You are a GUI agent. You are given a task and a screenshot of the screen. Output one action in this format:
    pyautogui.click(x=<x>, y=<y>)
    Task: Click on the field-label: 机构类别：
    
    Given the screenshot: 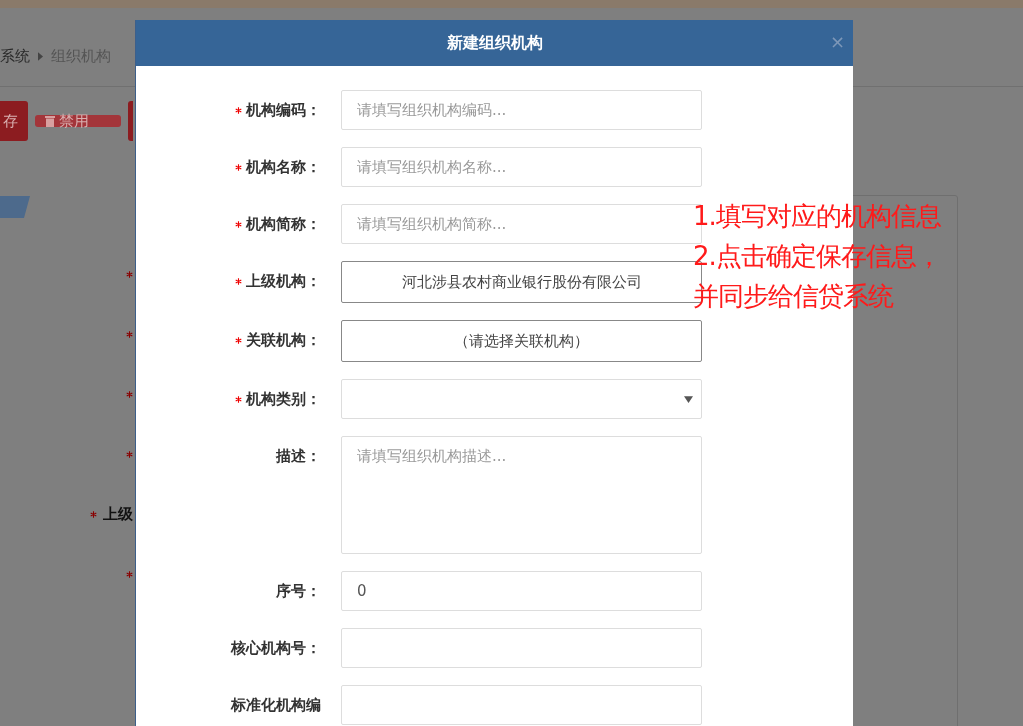 What is the action you would take?
    pyautogui.click(x=283, y=399)
    